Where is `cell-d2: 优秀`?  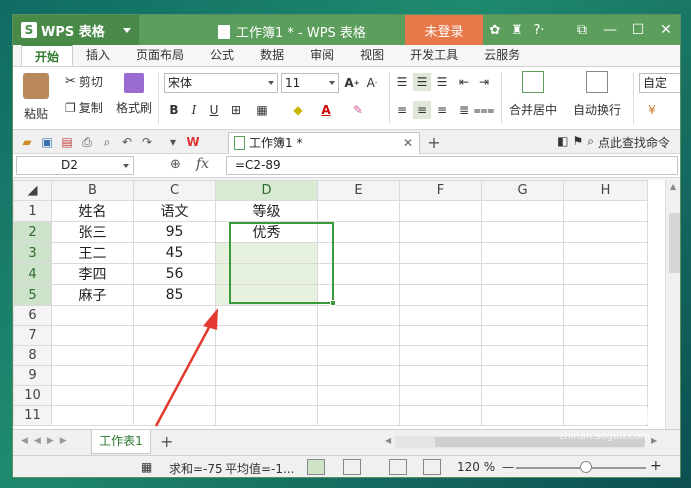 cell-d2: 优秀 is located at coordinates (266, 232).